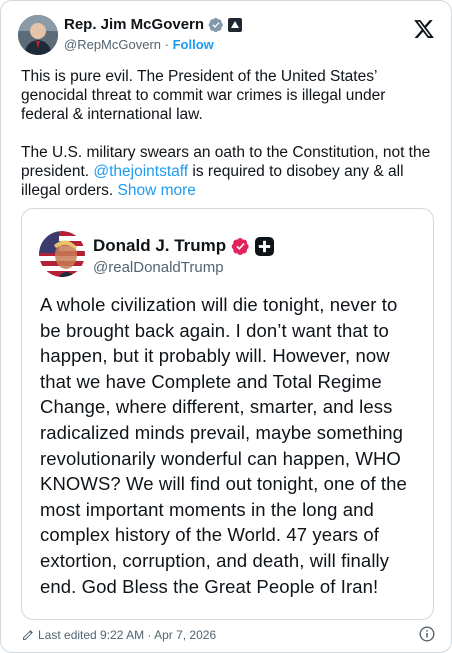  I want to click on x-logo-icon, so click(424, 29).